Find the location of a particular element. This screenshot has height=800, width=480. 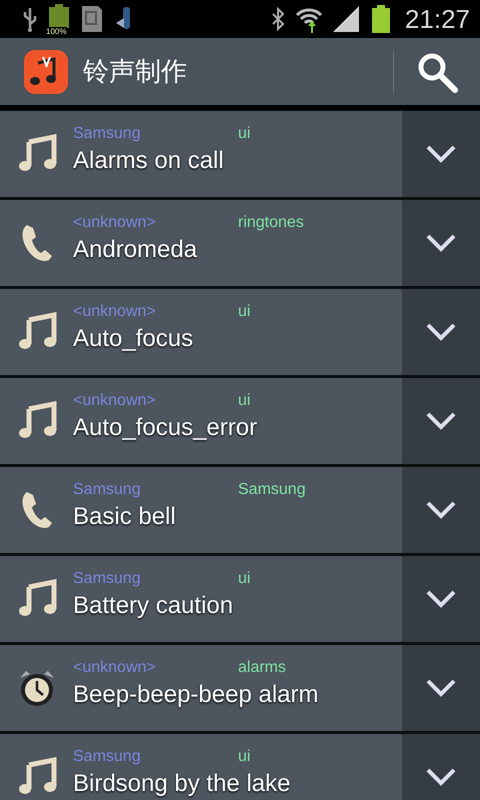

category-label: Samsung is located at coordinates (272, 490).